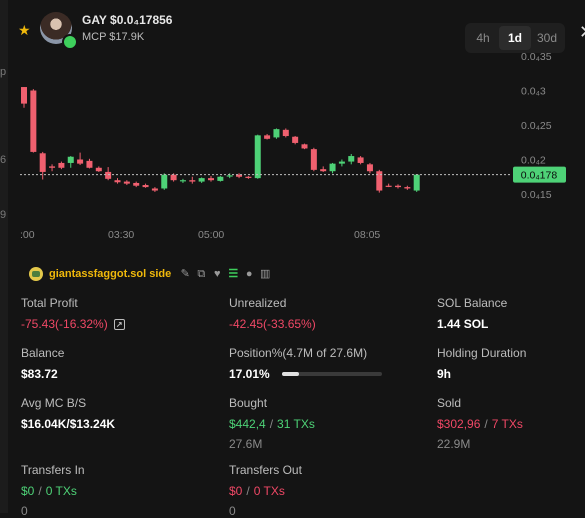 The width and height of the screenshot is (585, 518). Describe the element at coordinates (110, 274) in the screenshot. I see `wallet-name: giantassfaggot.sol side` at that location.